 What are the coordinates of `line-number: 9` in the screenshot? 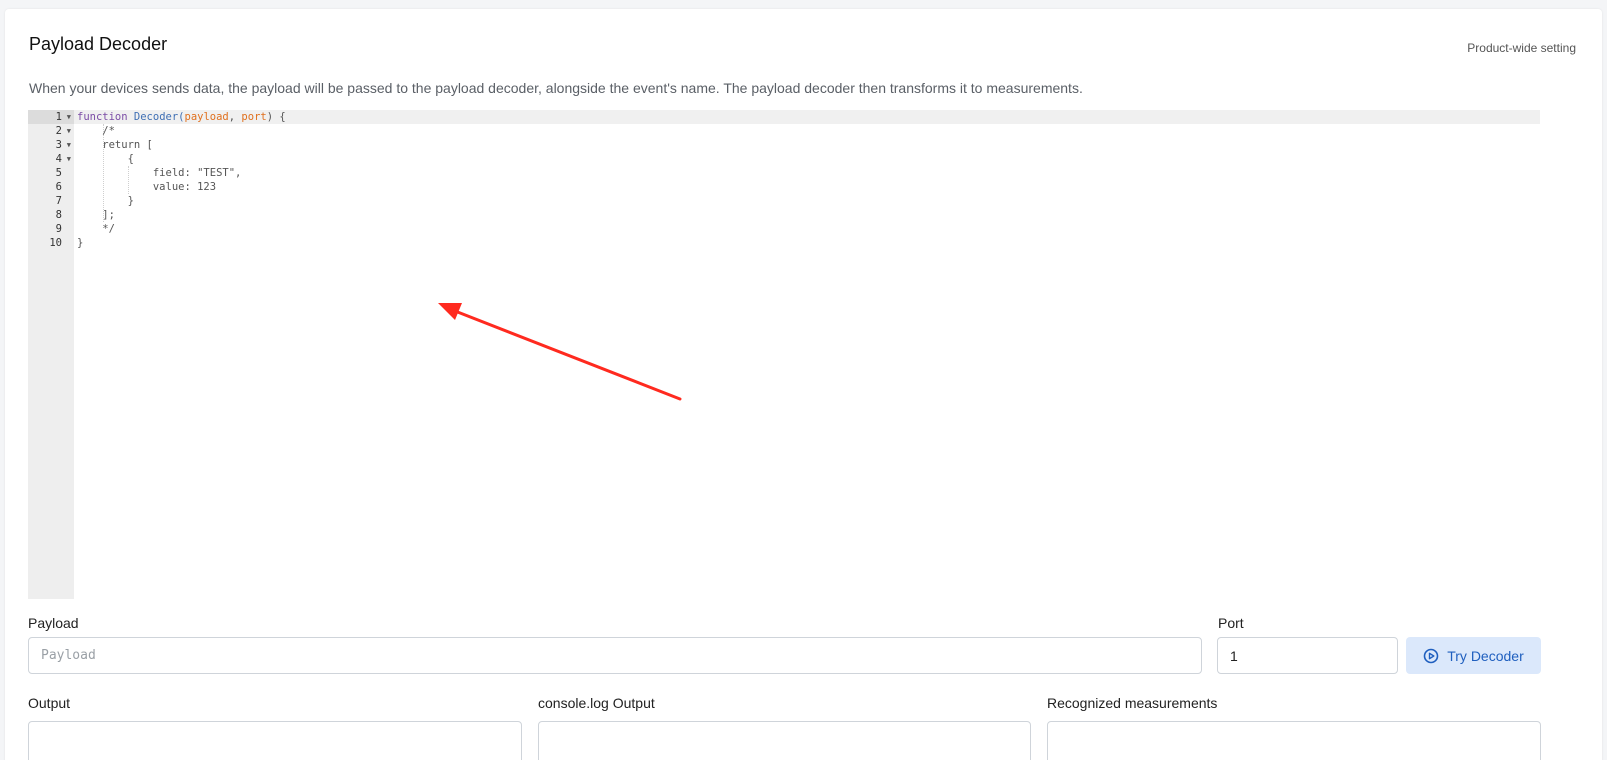 It's located at (51, 229).